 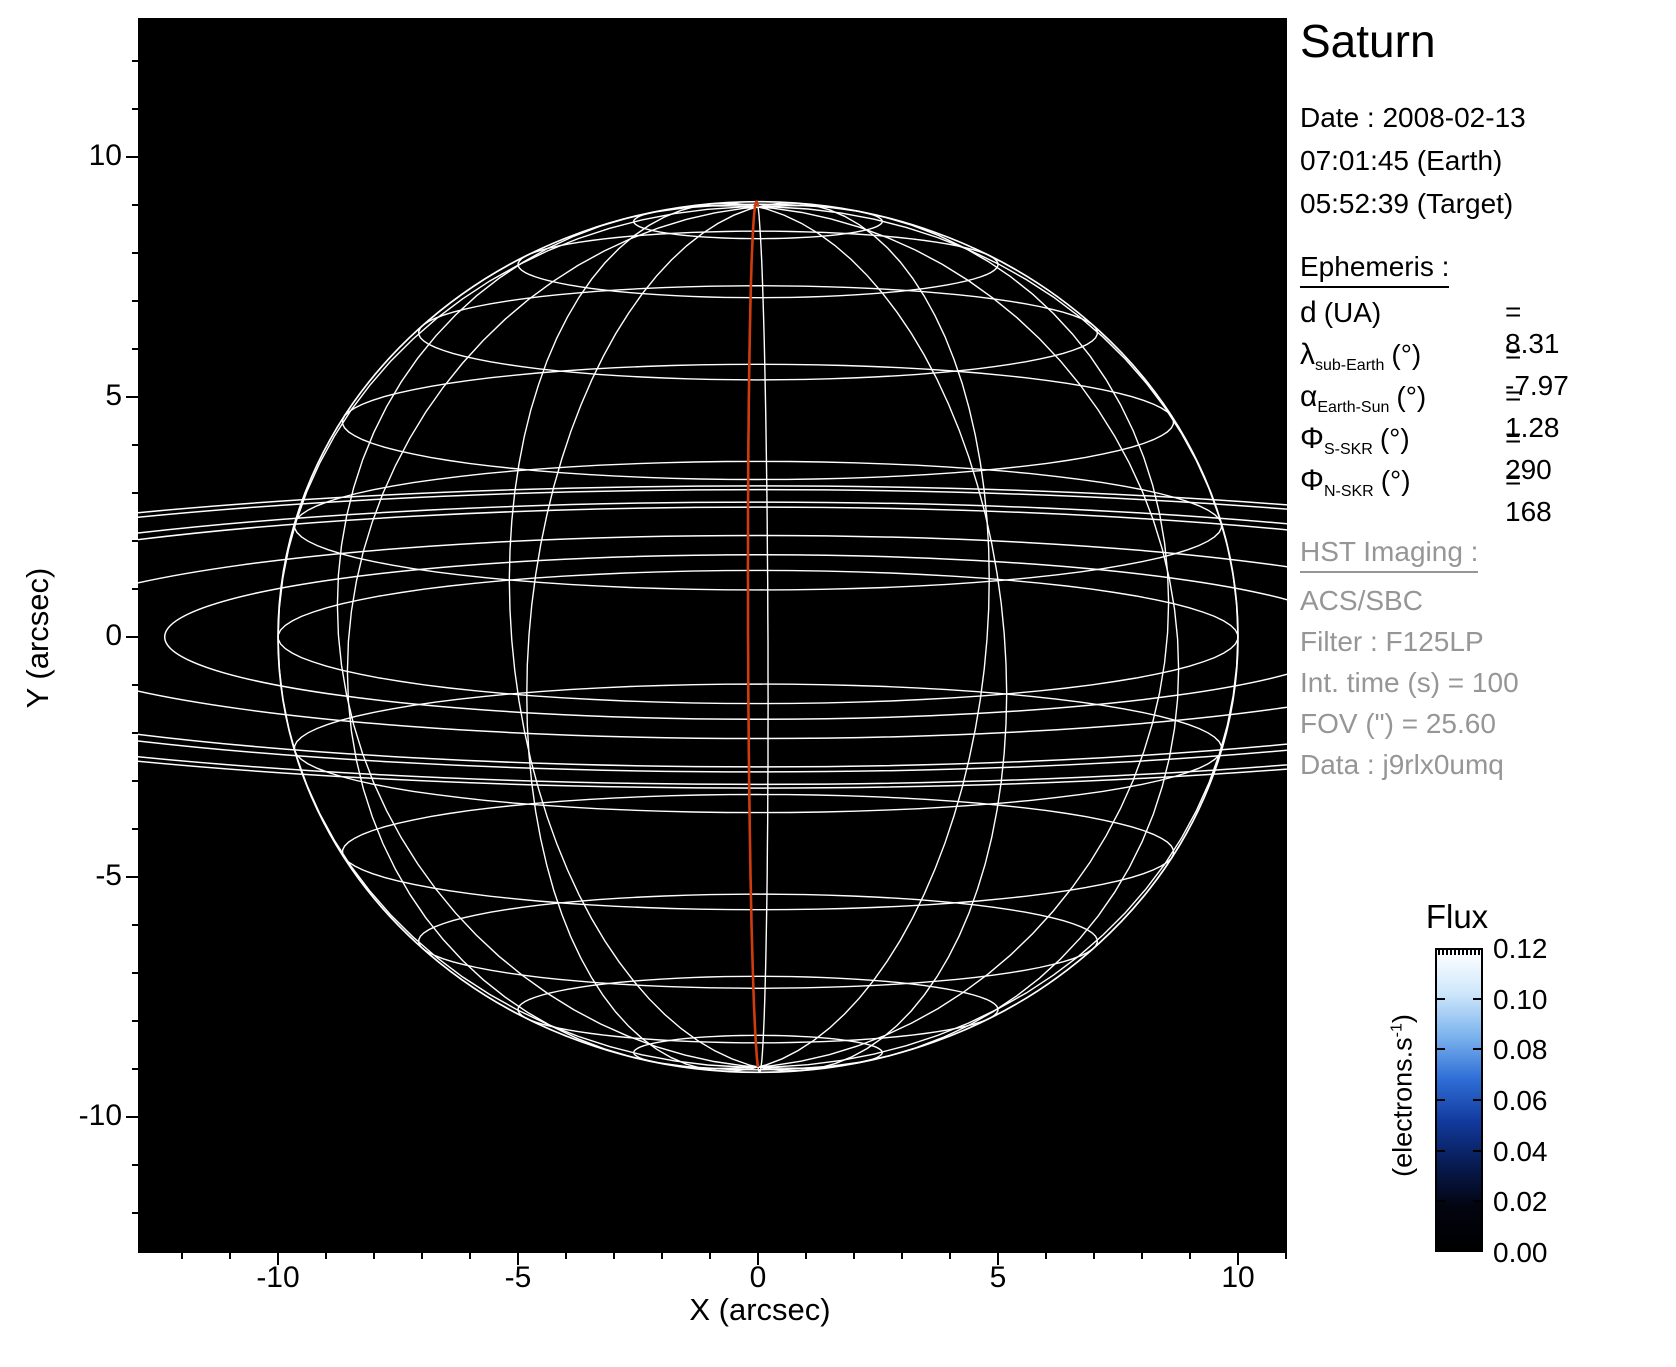 What do you see at coordinates (1392, 641) in the screenshot?
I see `filter-line: Filter : F125LP` at bounding box center [1392, 641].